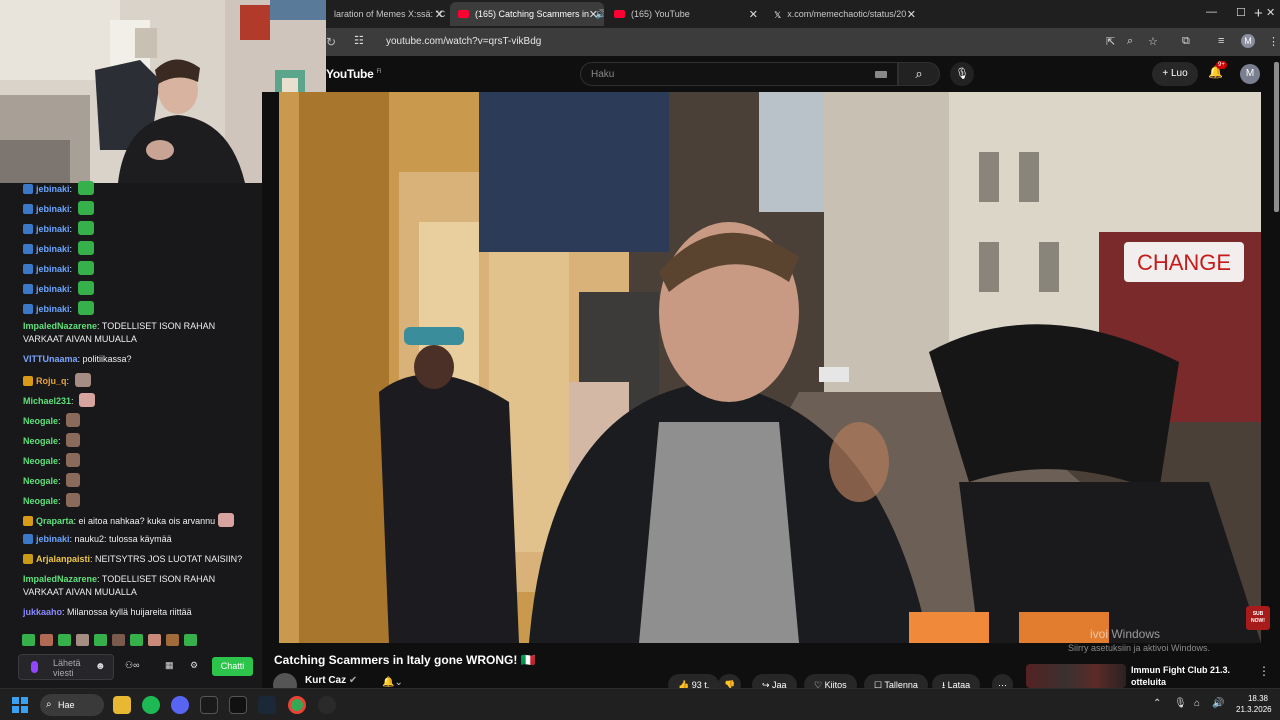 The width and height of the screenshot is (1280, 720). What do you see at coordinates (881, 74) in the screenshot?
I see `keyboard-icon` at bounding box center [881, 74].